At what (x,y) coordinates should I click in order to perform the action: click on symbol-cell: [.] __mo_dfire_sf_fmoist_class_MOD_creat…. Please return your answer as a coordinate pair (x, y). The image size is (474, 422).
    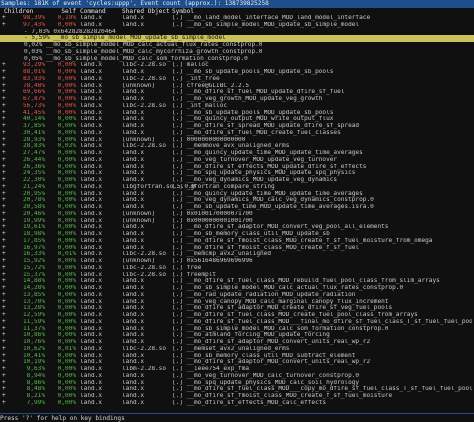
    Looking at the image, I should click on (282, 396).